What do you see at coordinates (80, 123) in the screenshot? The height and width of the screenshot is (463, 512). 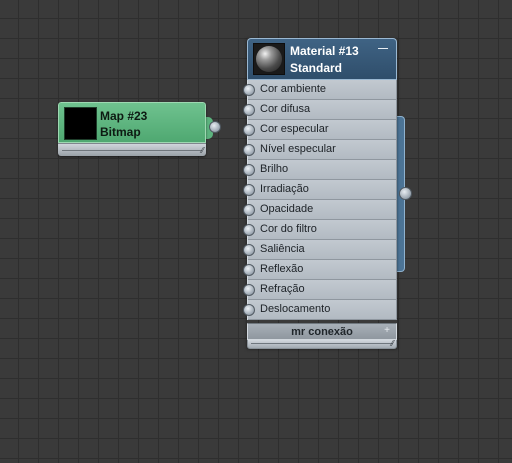 I see `bitmap-thumbnail` at bounding box center [80, 123].